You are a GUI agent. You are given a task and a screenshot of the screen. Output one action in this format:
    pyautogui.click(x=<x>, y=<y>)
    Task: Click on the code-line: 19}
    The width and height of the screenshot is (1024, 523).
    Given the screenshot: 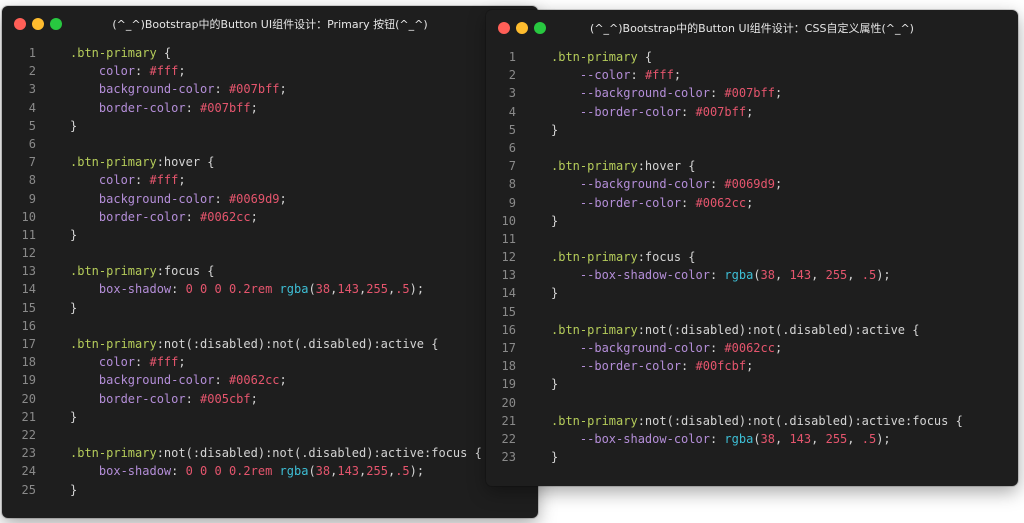 What is the action you would take?
    pyautogui.click(x=752, y=384)
    